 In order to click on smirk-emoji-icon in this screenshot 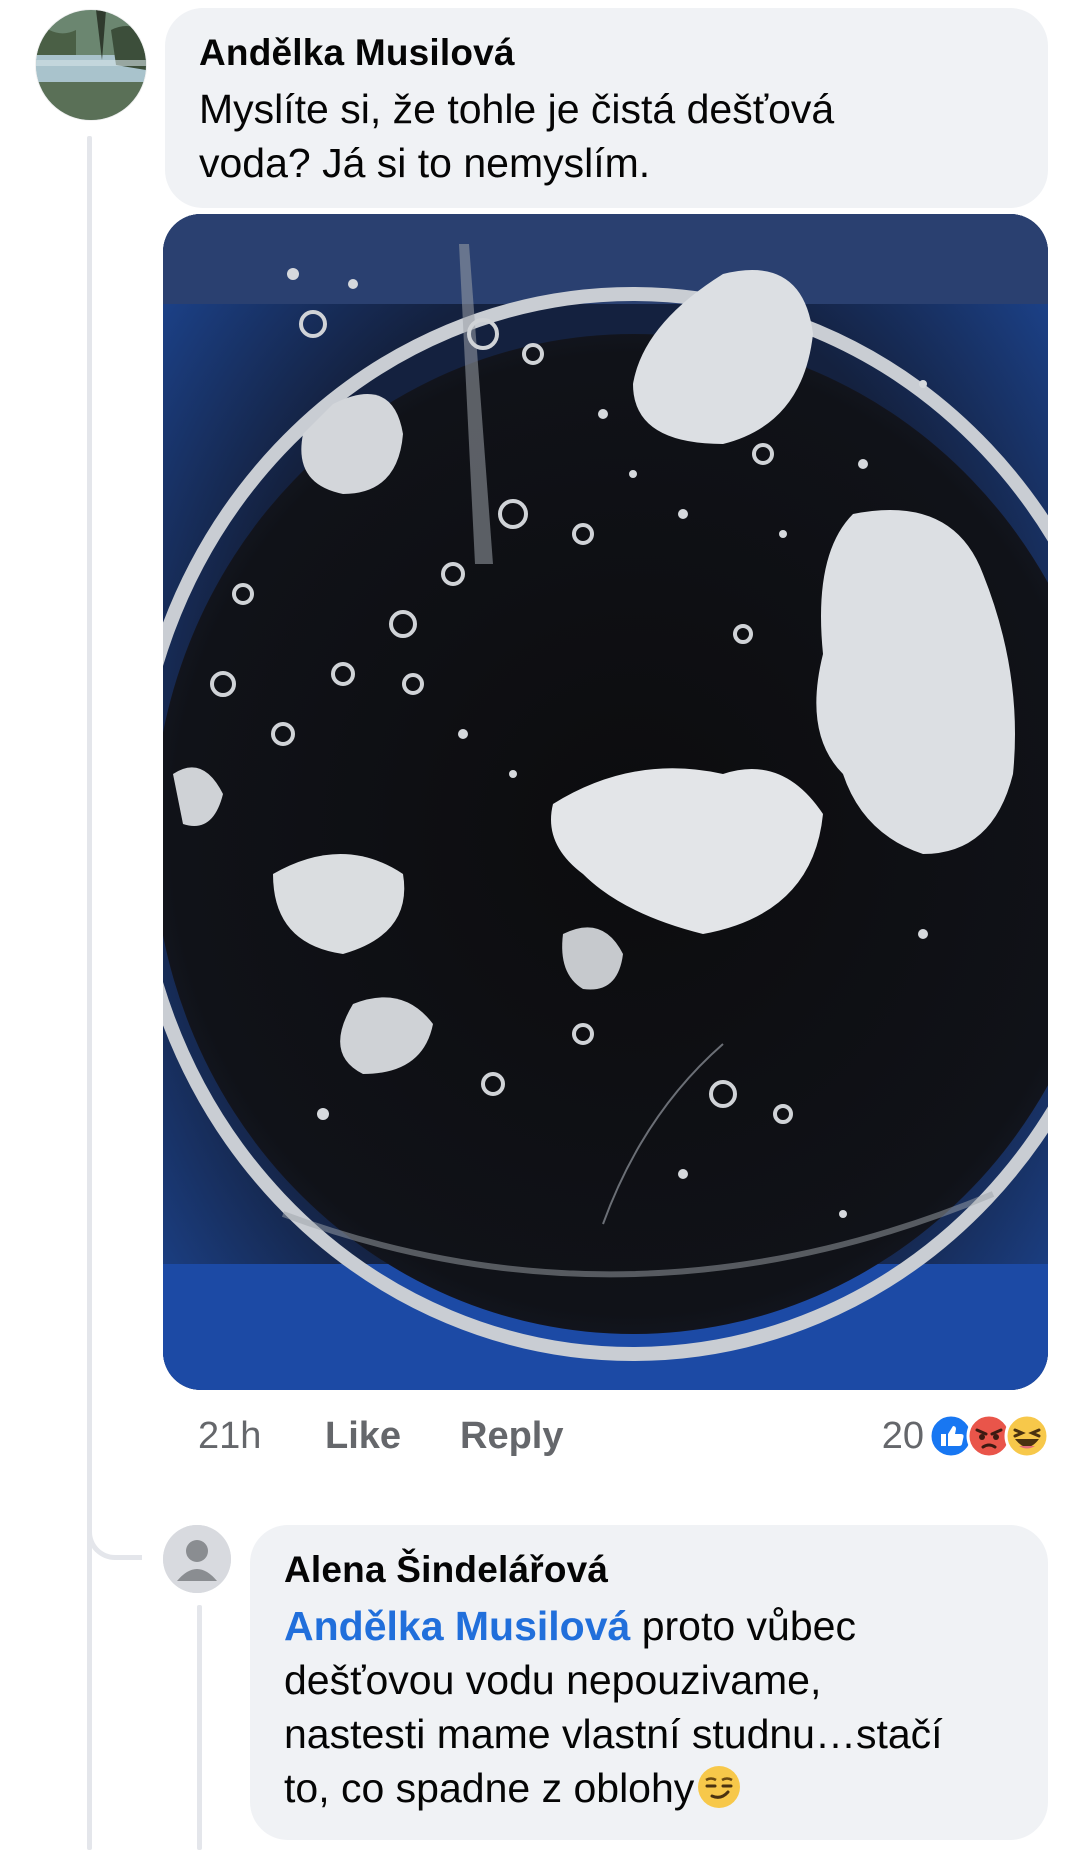, I will do `click(719, 1787)`.